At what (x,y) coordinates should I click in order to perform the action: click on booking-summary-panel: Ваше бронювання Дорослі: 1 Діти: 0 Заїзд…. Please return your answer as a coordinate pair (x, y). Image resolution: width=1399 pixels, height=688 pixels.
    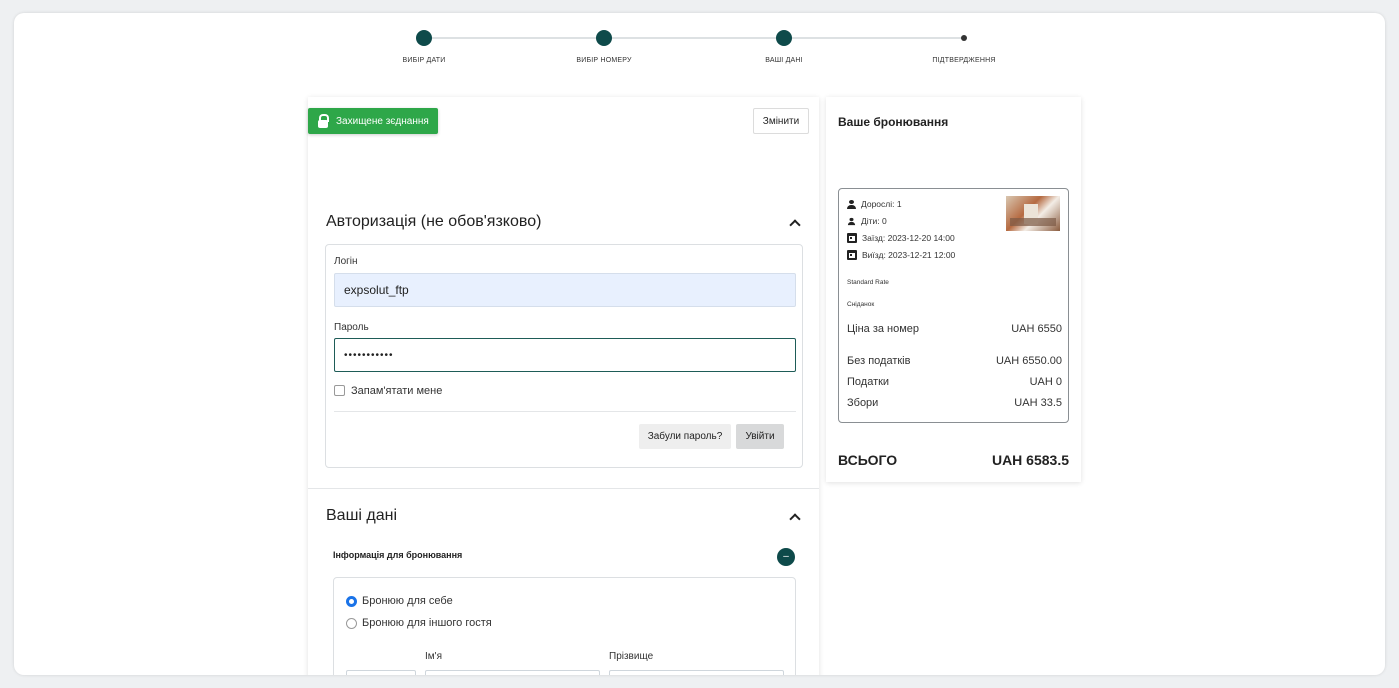
    Looking at the image, I should click on (953, 289).